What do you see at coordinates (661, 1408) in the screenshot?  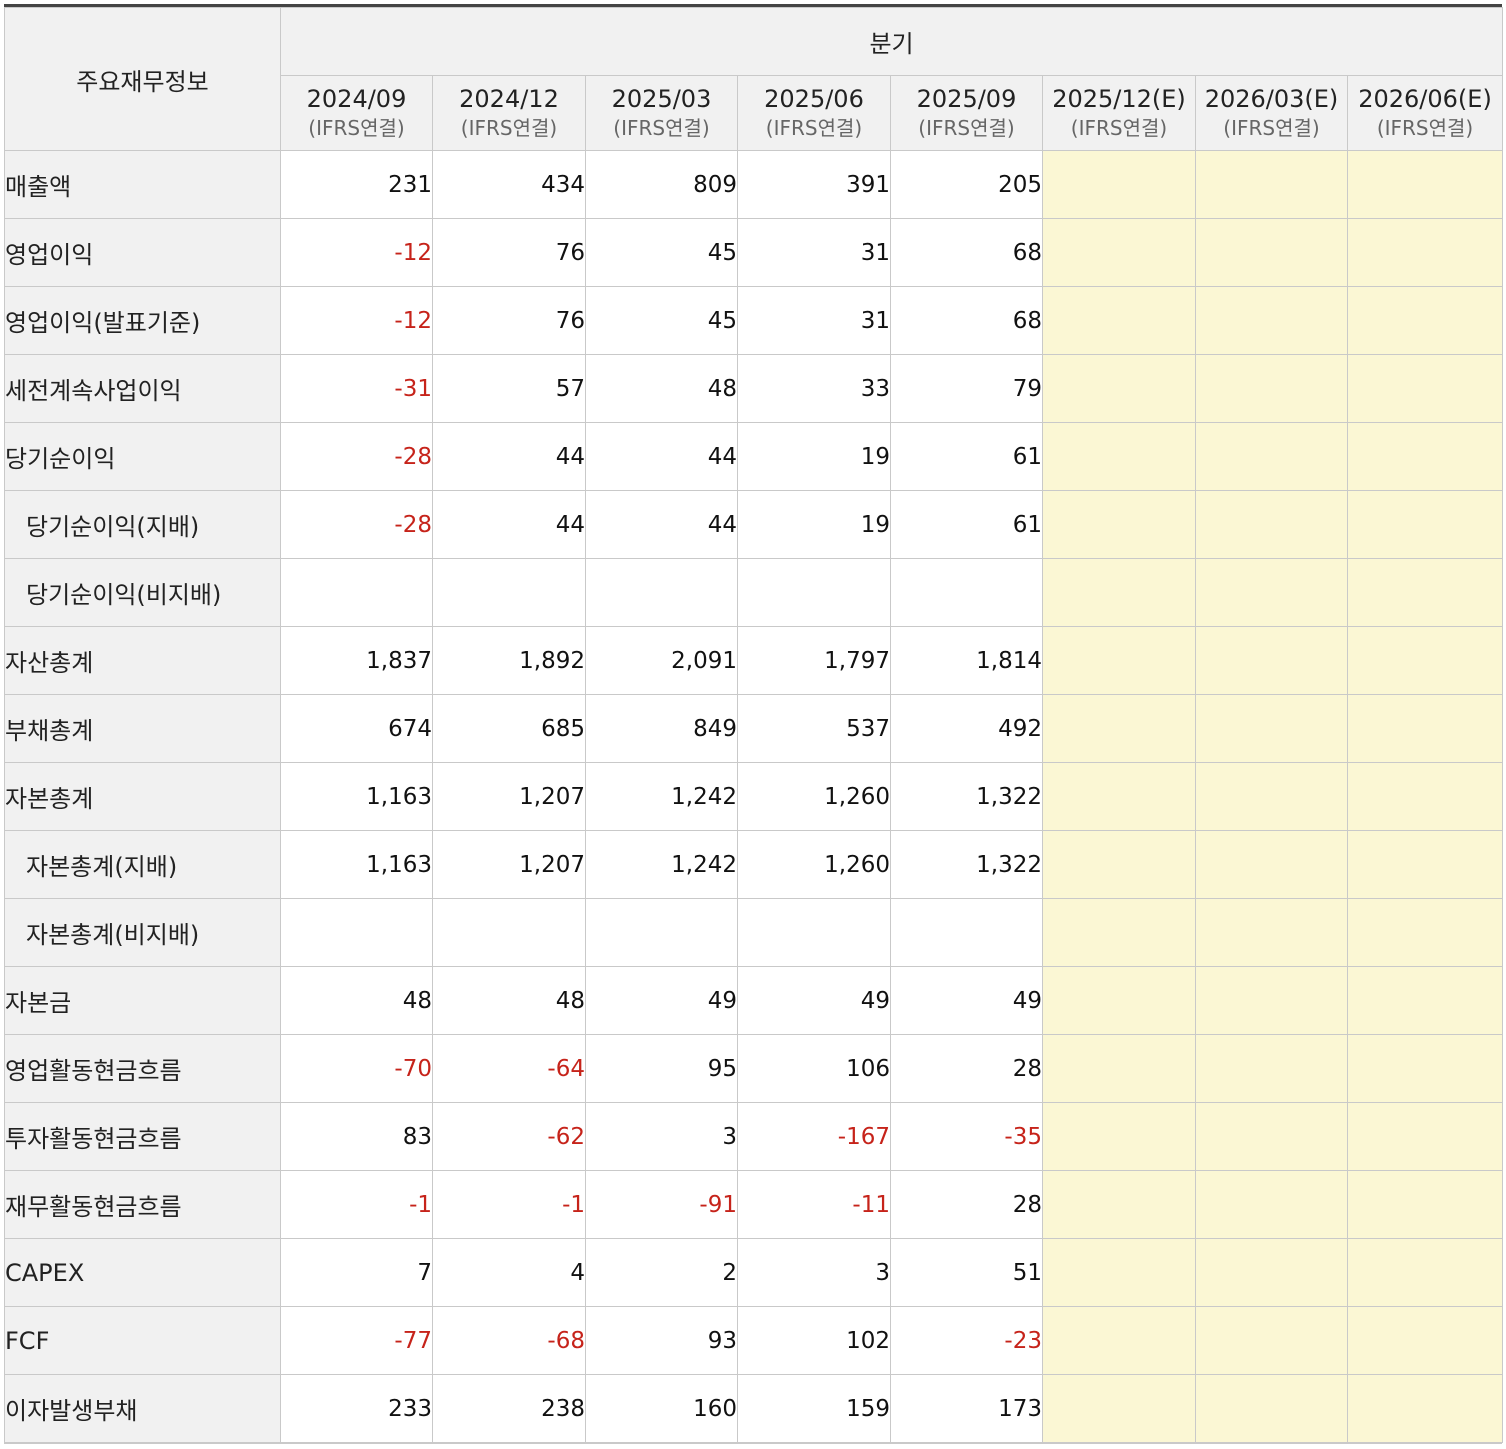 I see `value-cell: 160` at bounding box center [661, 1408].